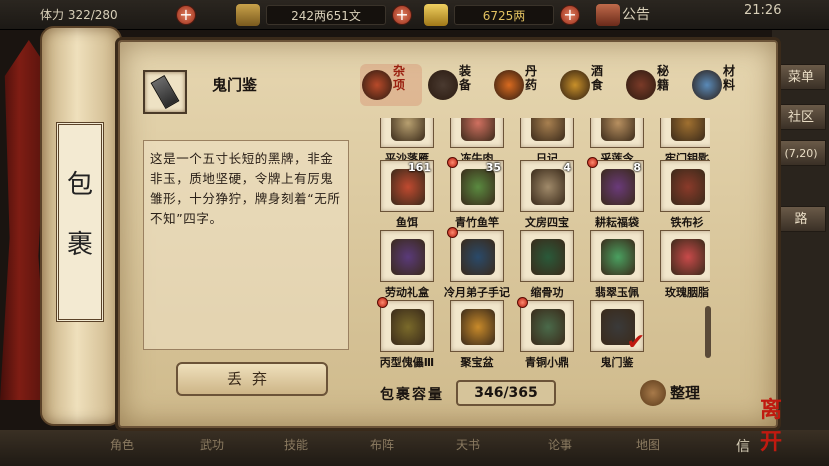  I want to click on bottom-tab-role: 角色, so click(122, 444).